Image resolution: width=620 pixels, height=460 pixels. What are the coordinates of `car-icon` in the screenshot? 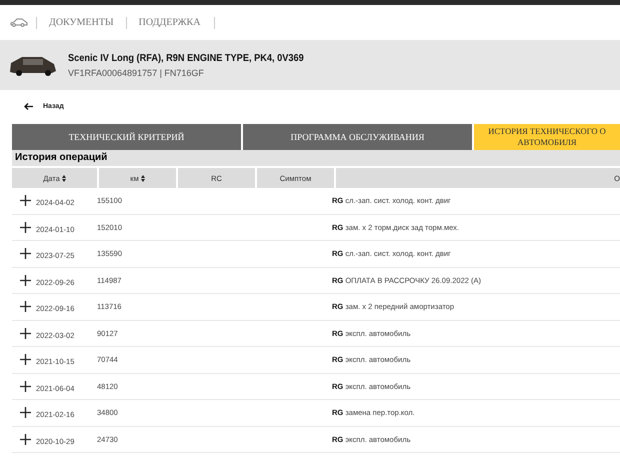 It's located at (19, 22).